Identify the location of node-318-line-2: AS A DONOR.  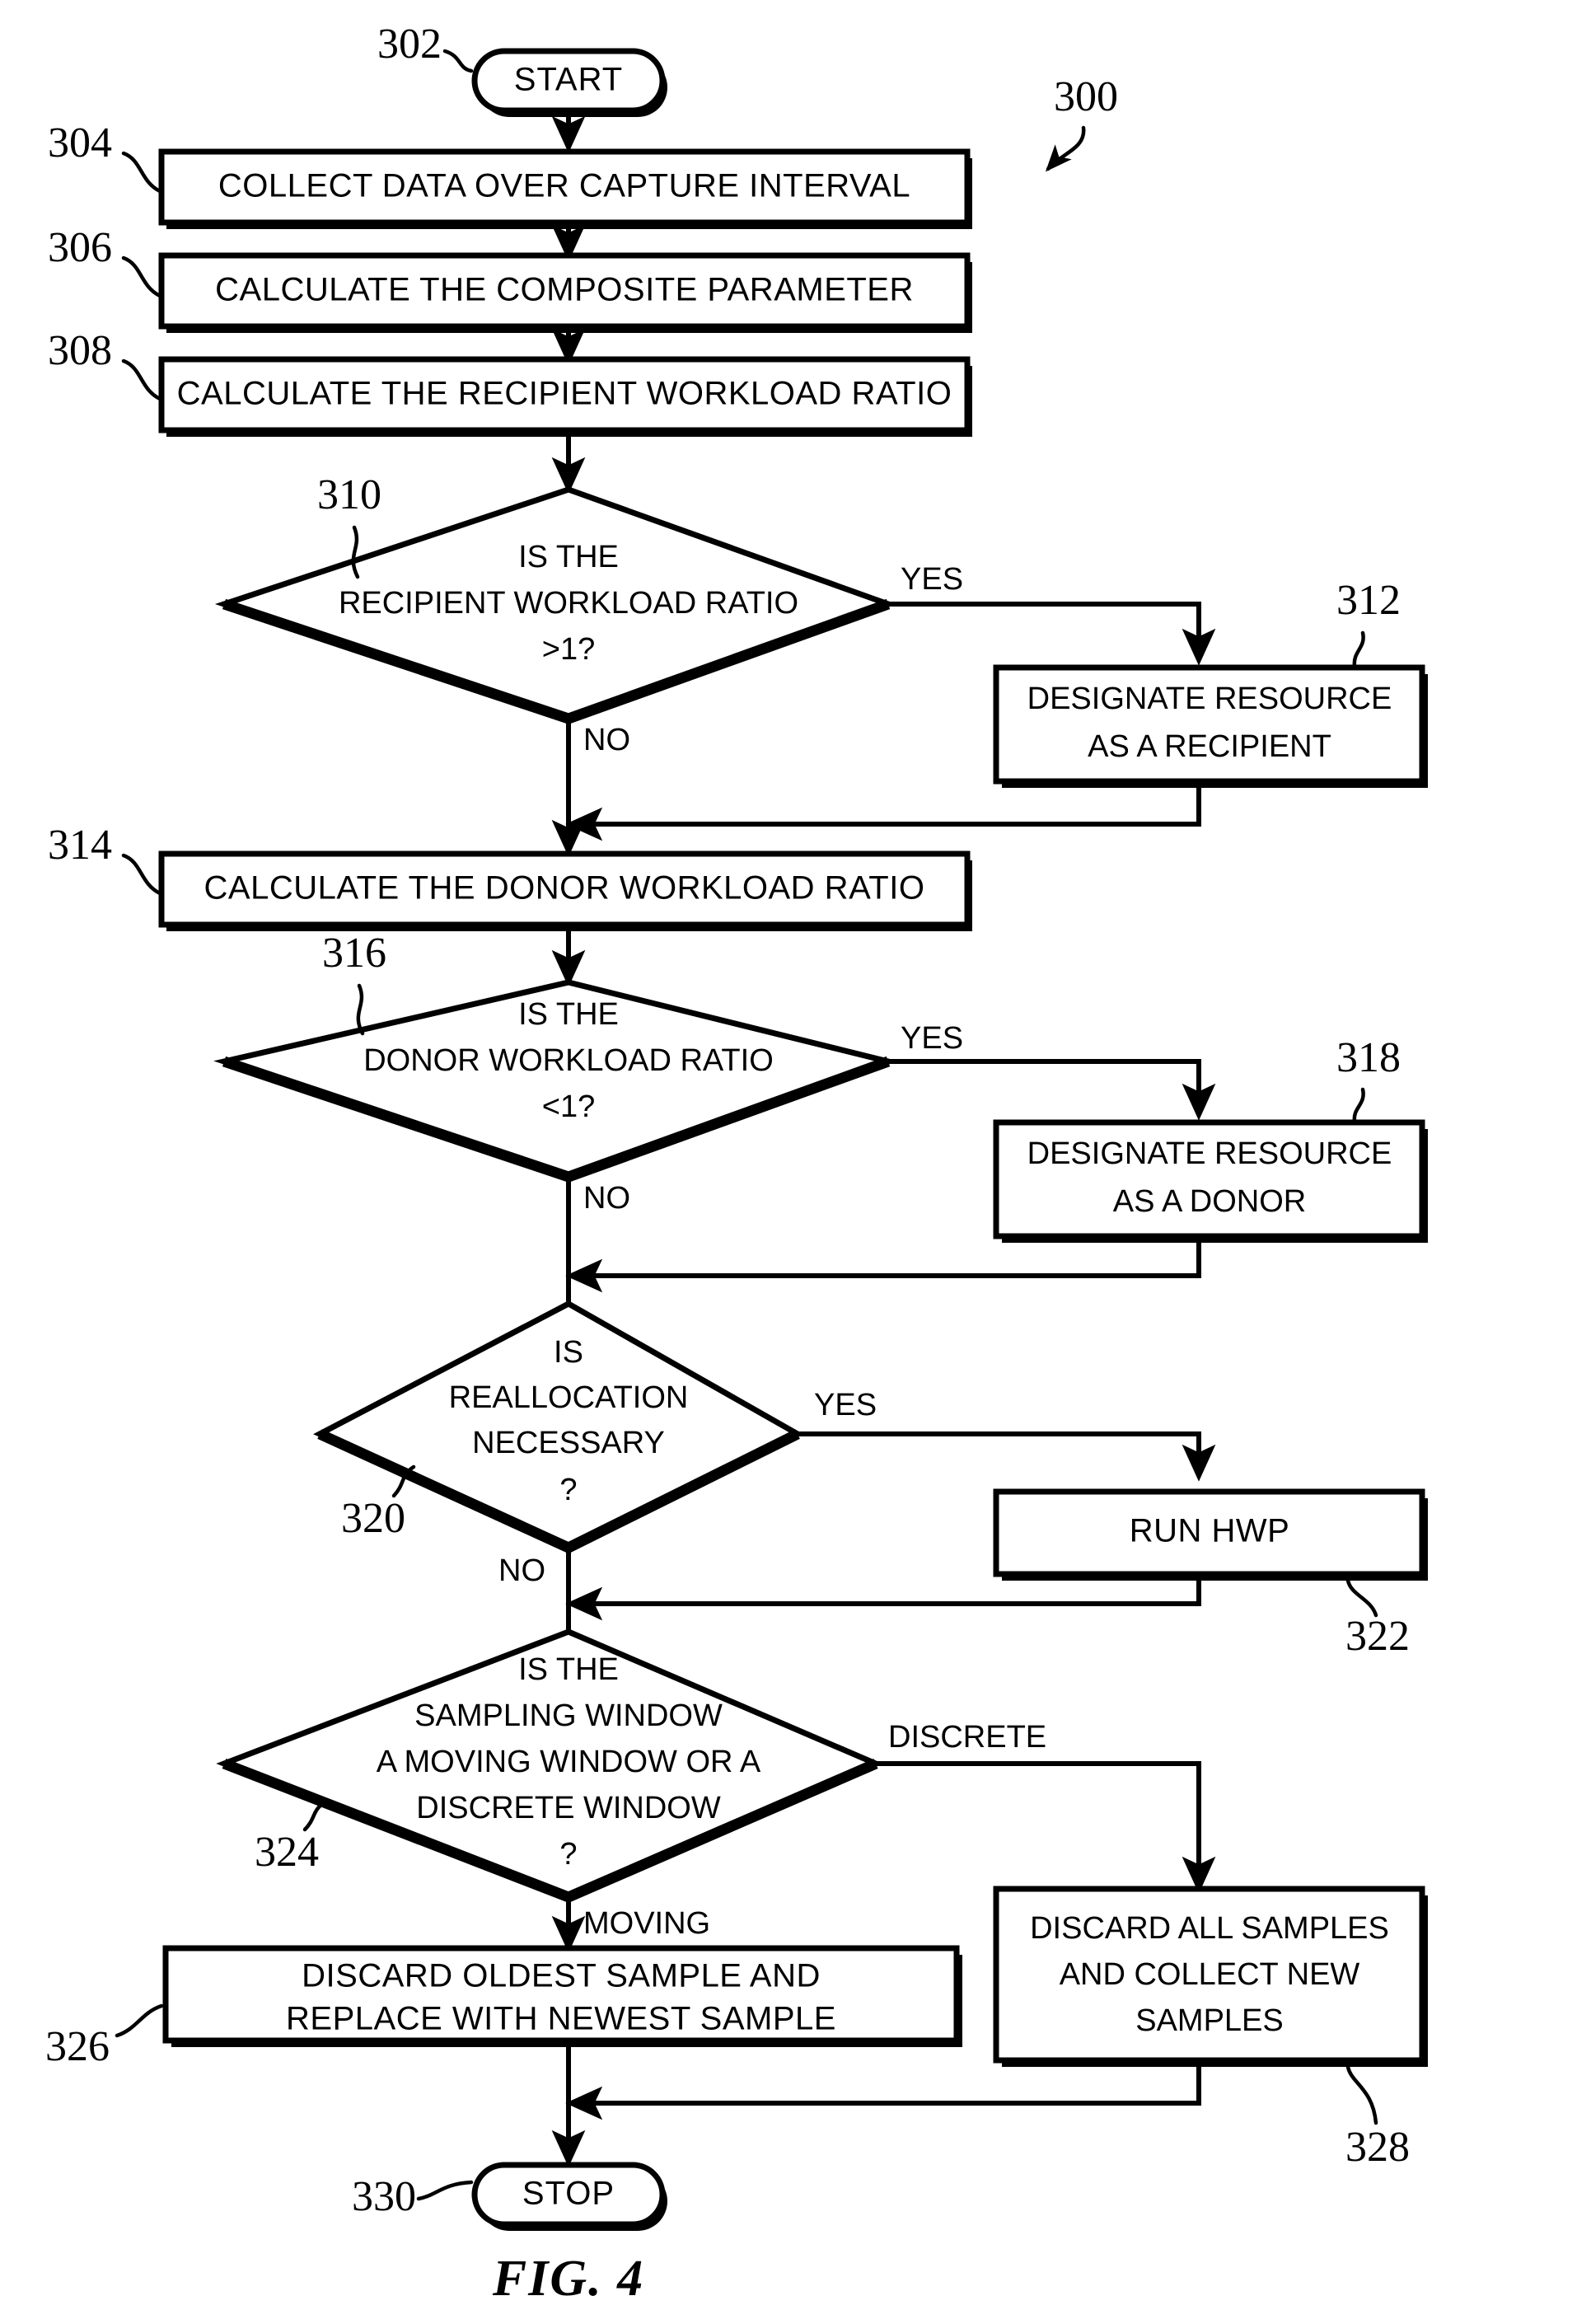
(1209, 1201).